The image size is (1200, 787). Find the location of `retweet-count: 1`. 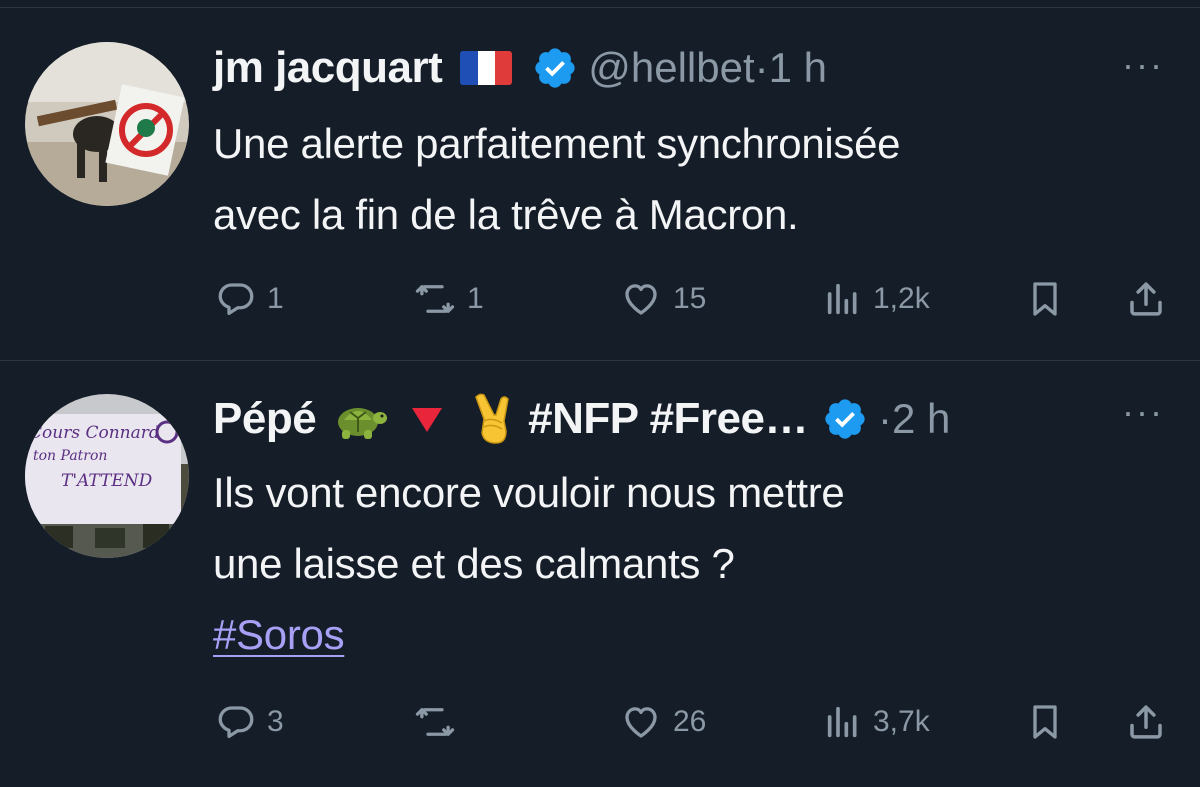

retweet-count: 1 is located at coordinates (475, 298).